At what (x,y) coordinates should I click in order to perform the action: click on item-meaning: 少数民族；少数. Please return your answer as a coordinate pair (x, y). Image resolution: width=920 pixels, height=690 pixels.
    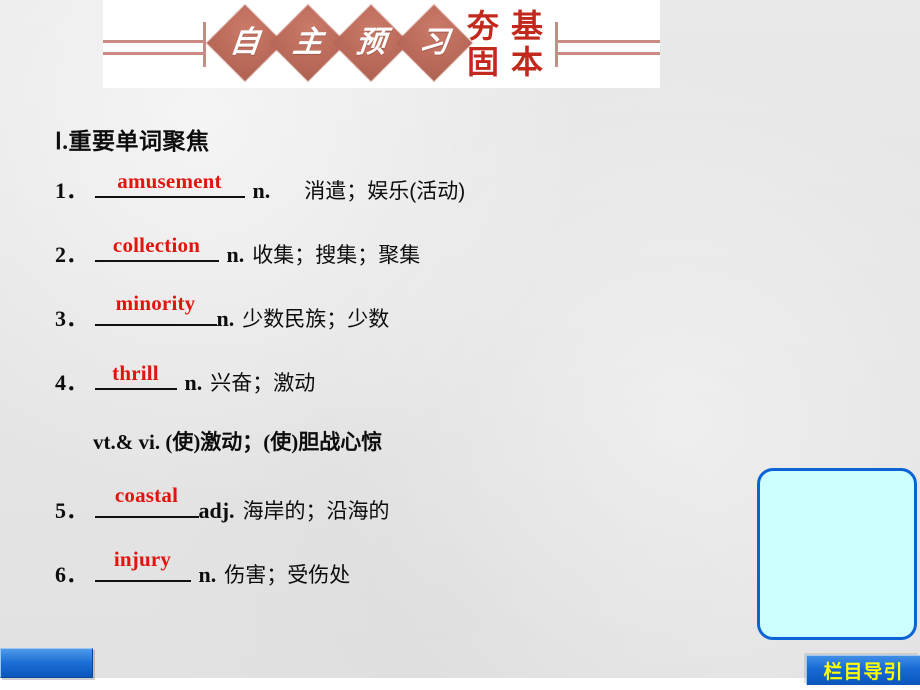
    Looking at the image, I should click on (316, 319).